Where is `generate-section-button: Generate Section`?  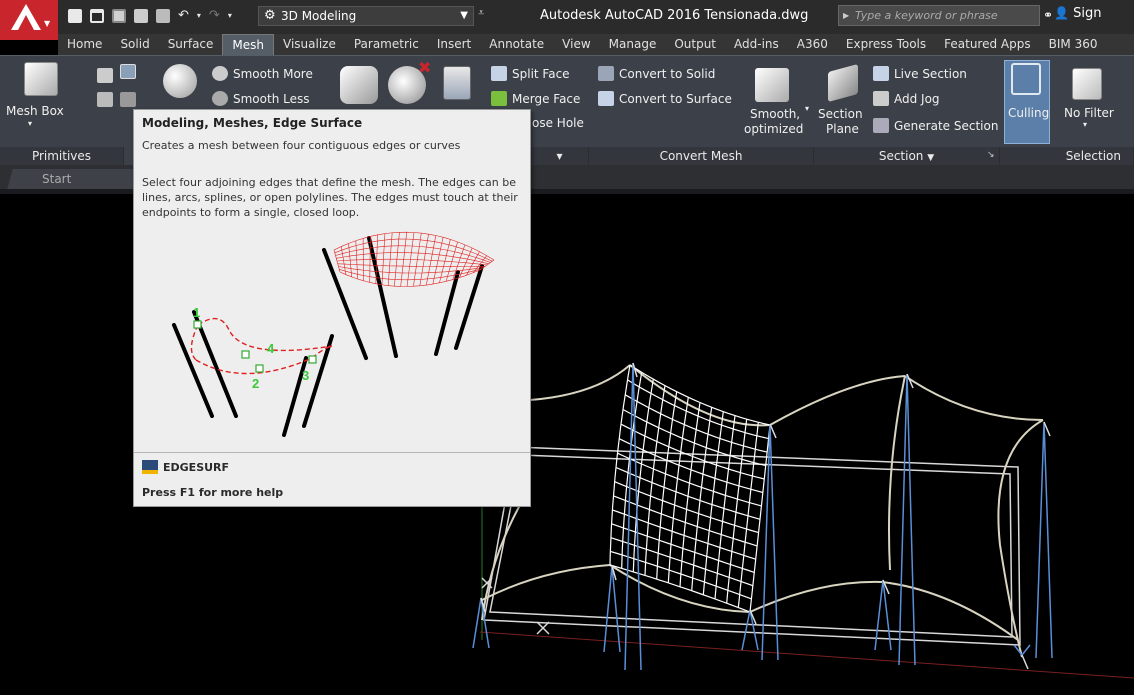
generate-section-button: Generate Section is located at coordinates (935, 125).